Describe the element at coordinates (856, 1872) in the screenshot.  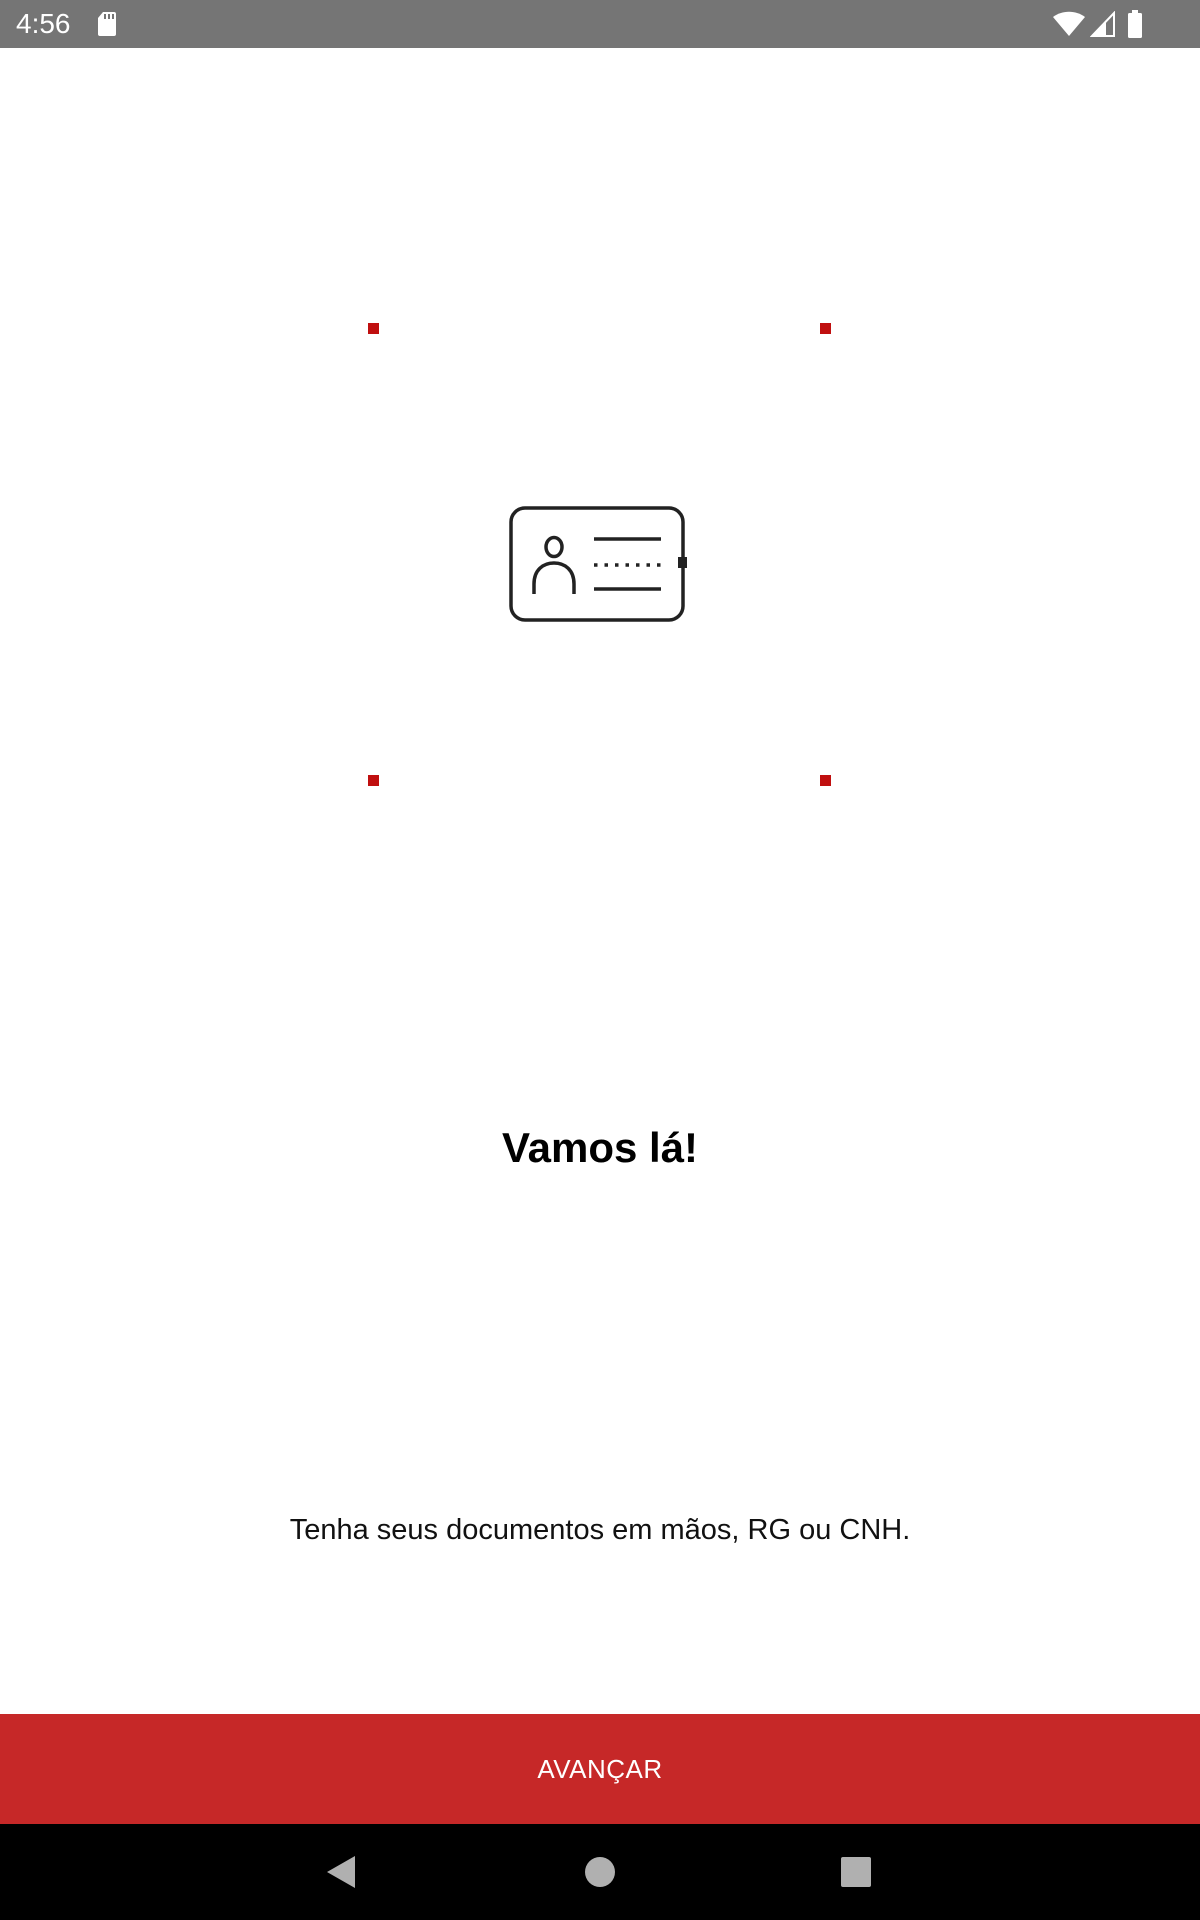
I see `recents-icon` at that location.